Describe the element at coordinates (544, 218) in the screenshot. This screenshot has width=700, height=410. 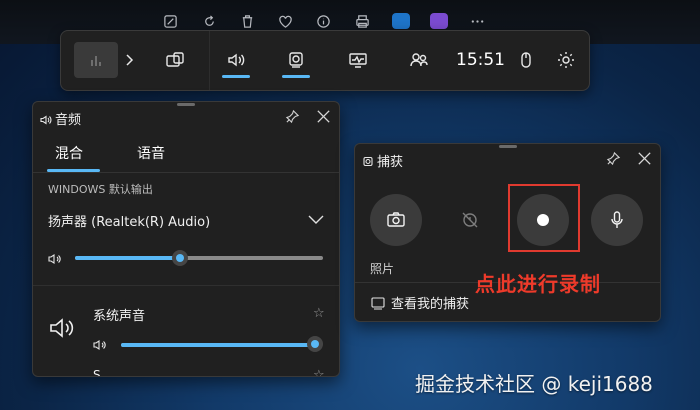
I see `highlight-box` at that location.